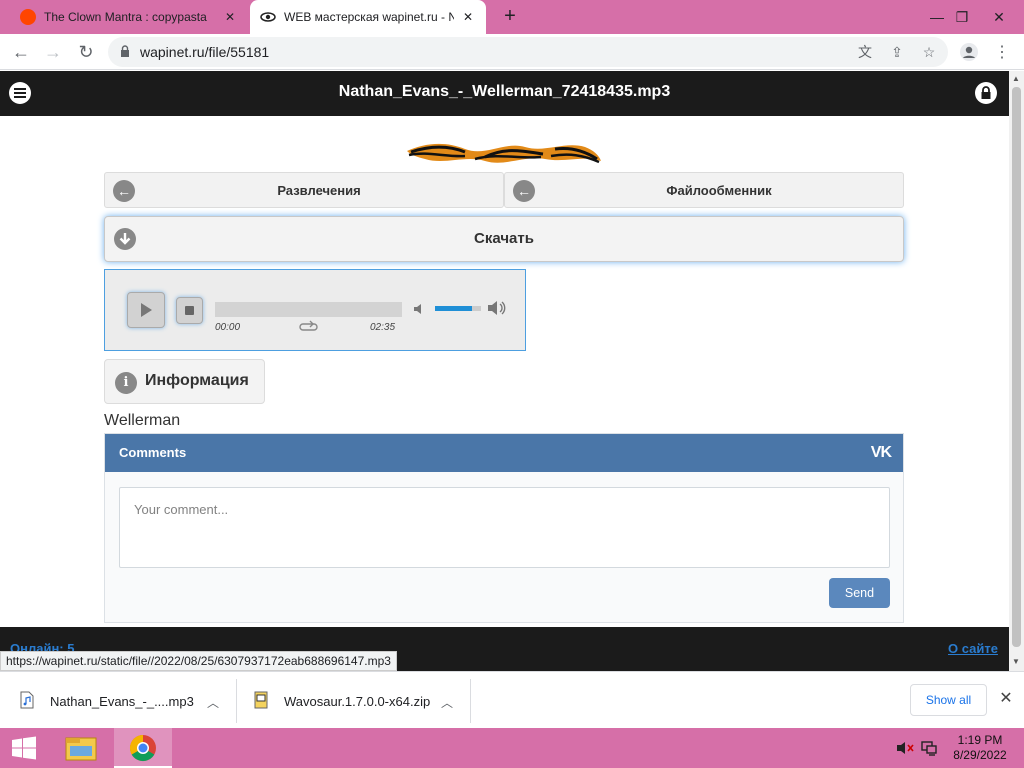 The width and height of the screenshot is (1024, 768). Describe the element at coordinates (929, 748) in the screenshot. I see `network-tray-icon` at that location.